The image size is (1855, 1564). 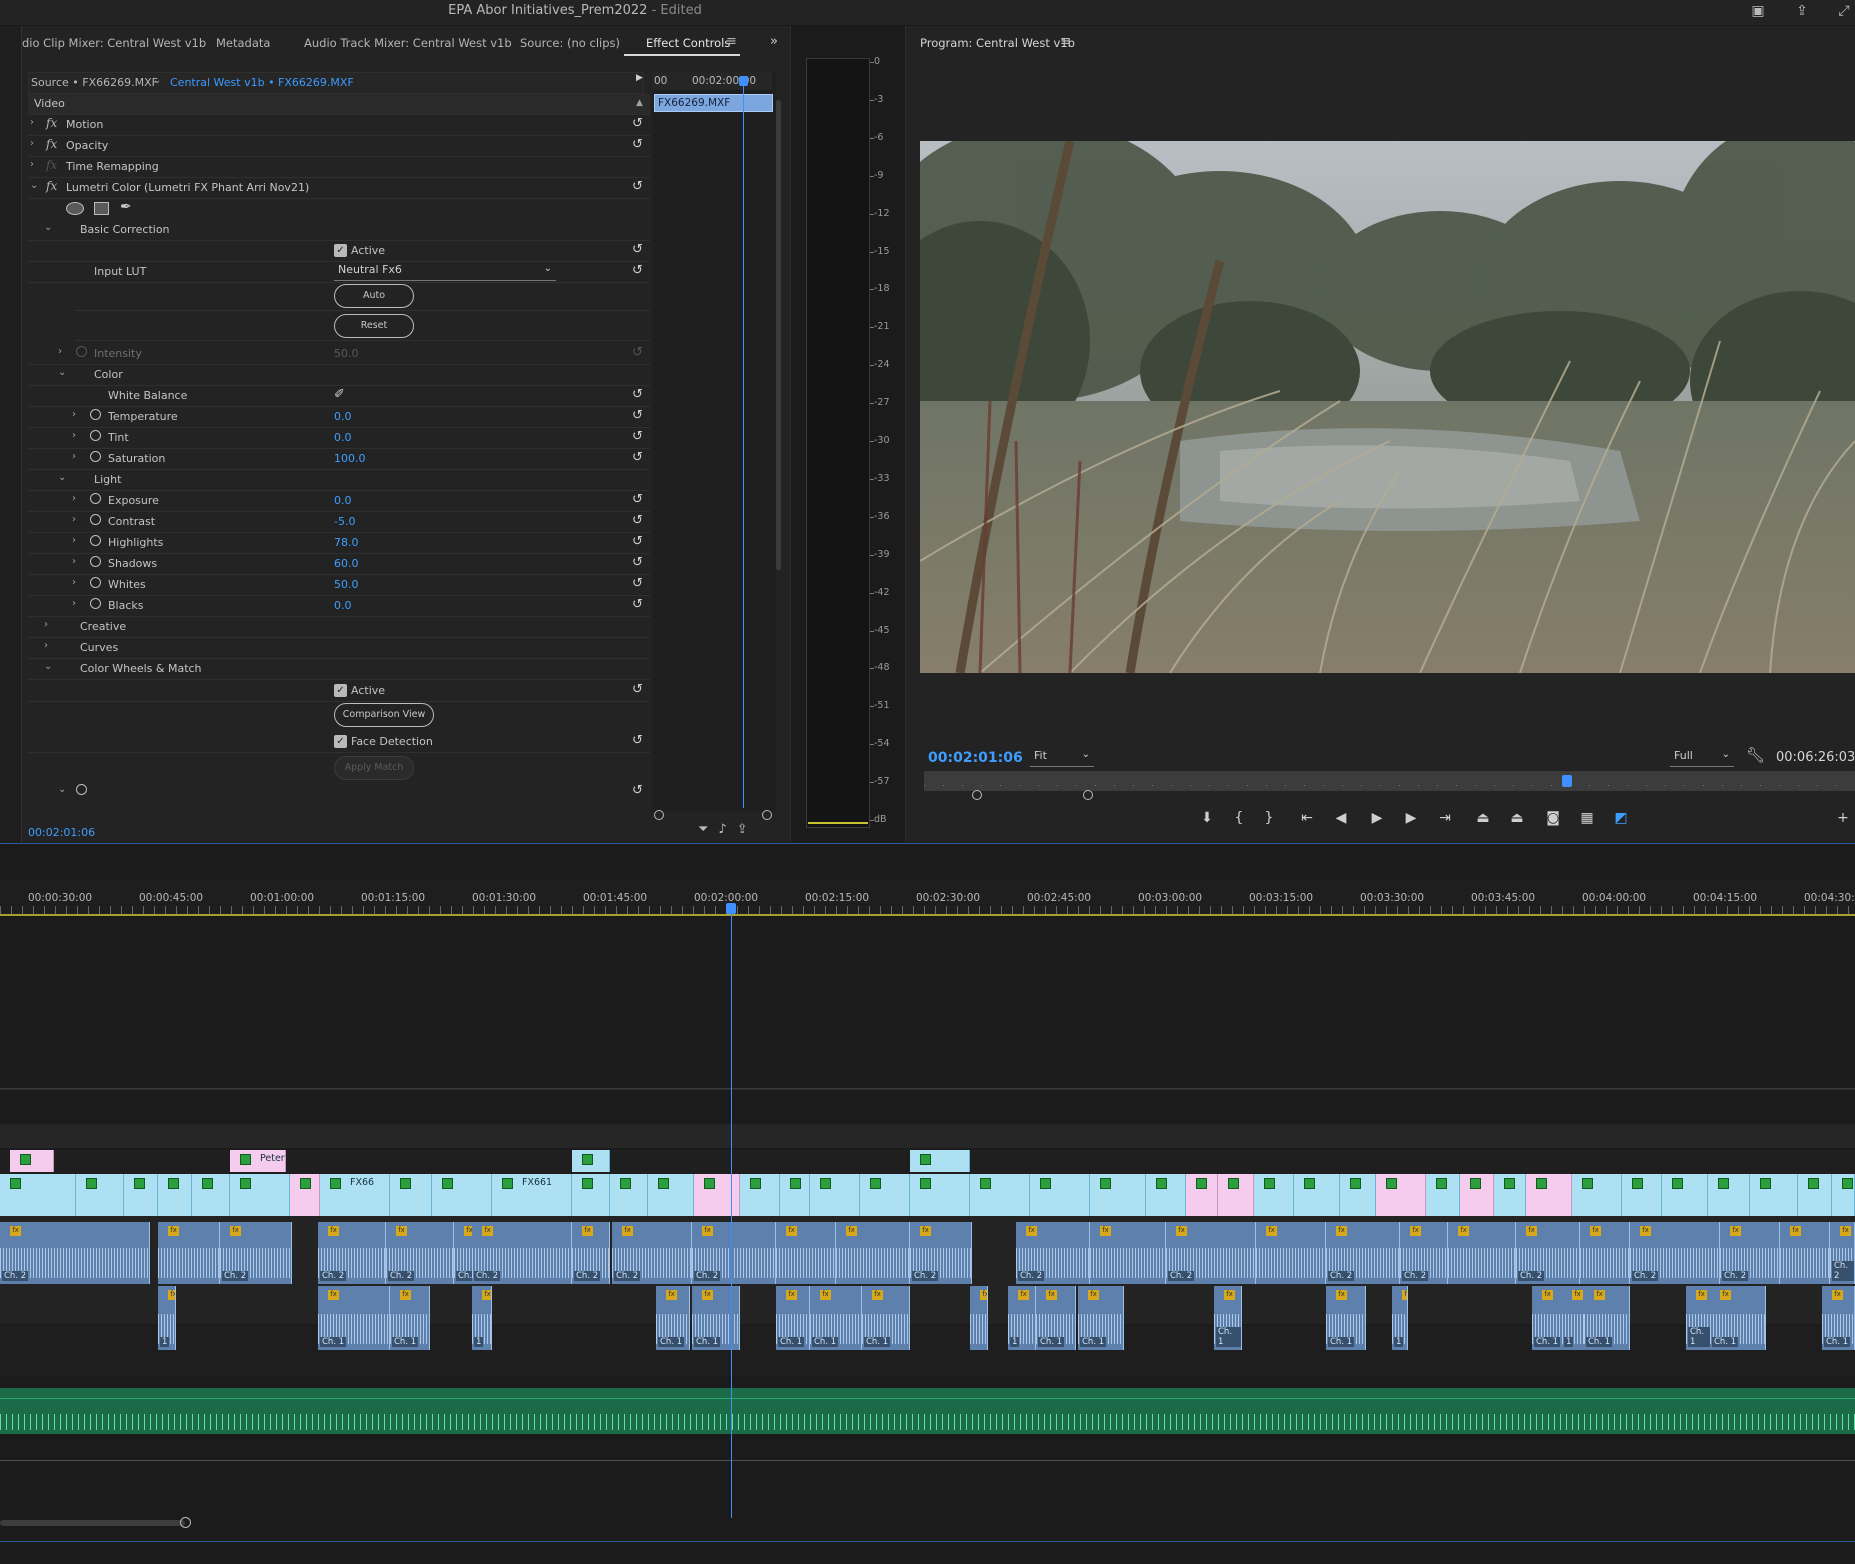 What do you see at coordinates (339, 669) in the screenshot?
I see `color-wheels-row: ⌄ Color Wheels & Match` at bounding box center [339, 669].